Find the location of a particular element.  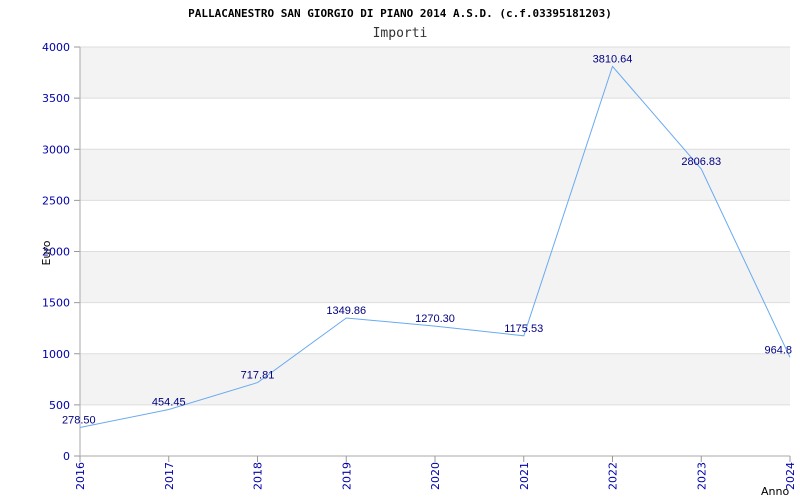

data-label: 717.81 is located at coordinates (258, 376).